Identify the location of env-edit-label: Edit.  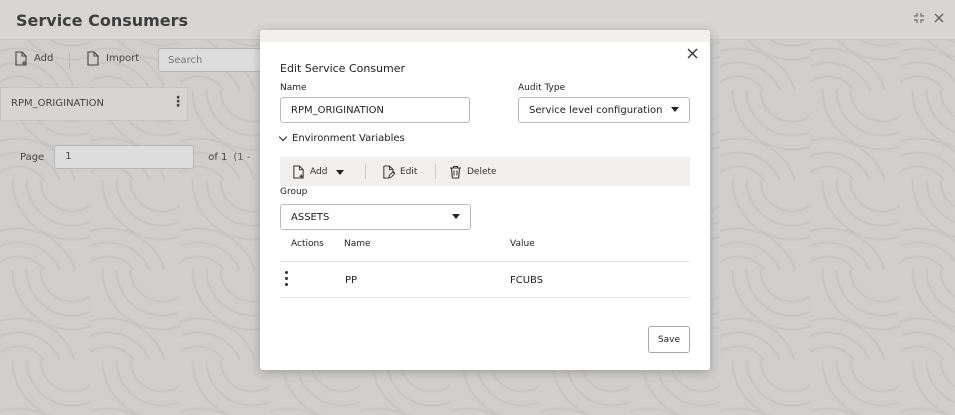
(409, 172).